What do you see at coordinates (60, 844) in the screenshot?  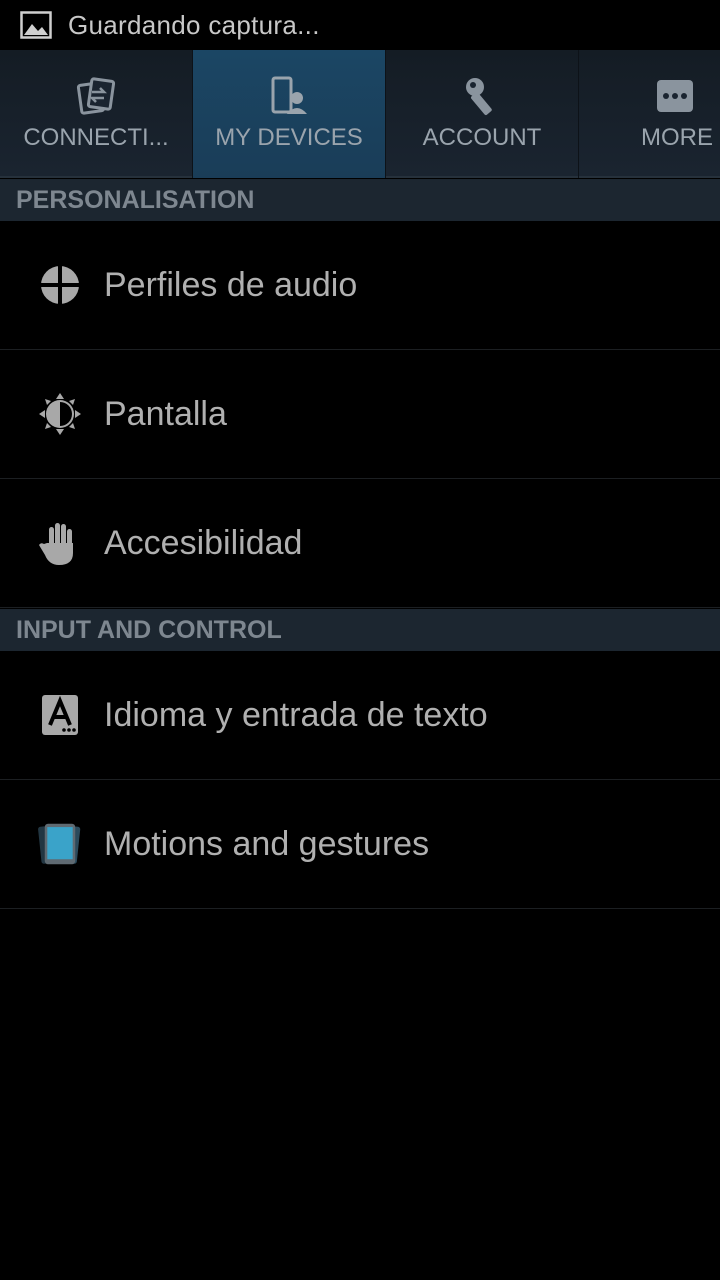 I see `motions-icon` at bounding box center [60, 844].